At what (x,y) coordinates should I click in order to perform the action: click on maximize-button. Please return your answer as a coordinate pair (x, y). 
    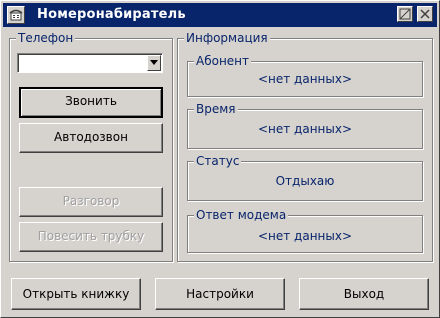
    Looking at the image, I should click on (405, 14).